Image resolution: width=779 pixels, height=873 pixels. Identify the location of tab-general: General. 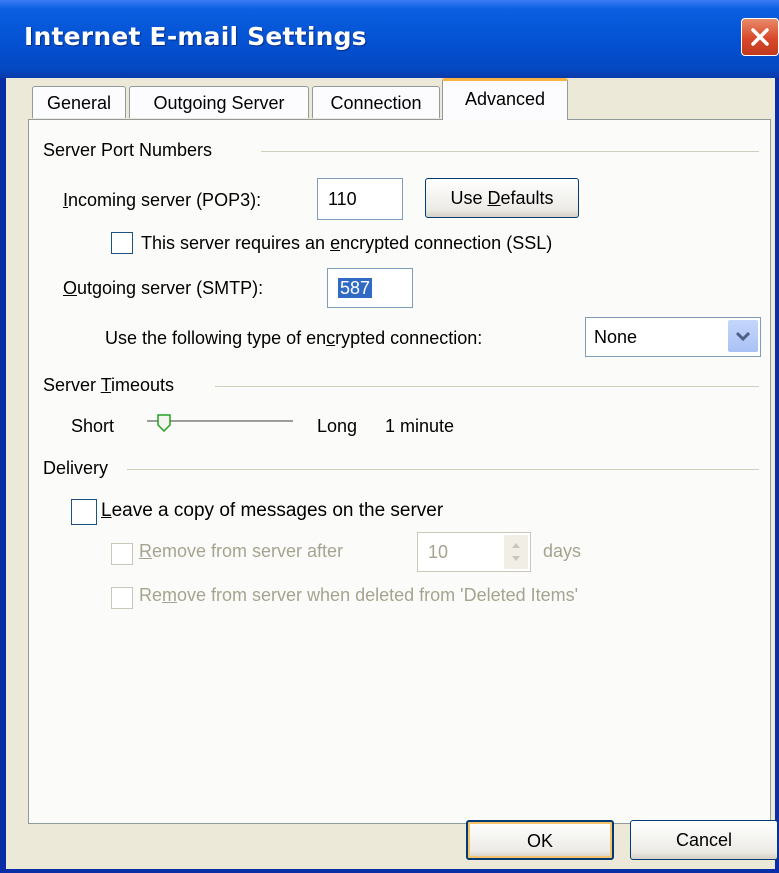
(79, 102).